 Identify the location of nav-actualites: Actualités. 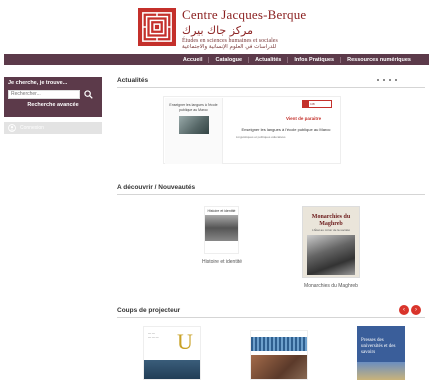
(267, 59).